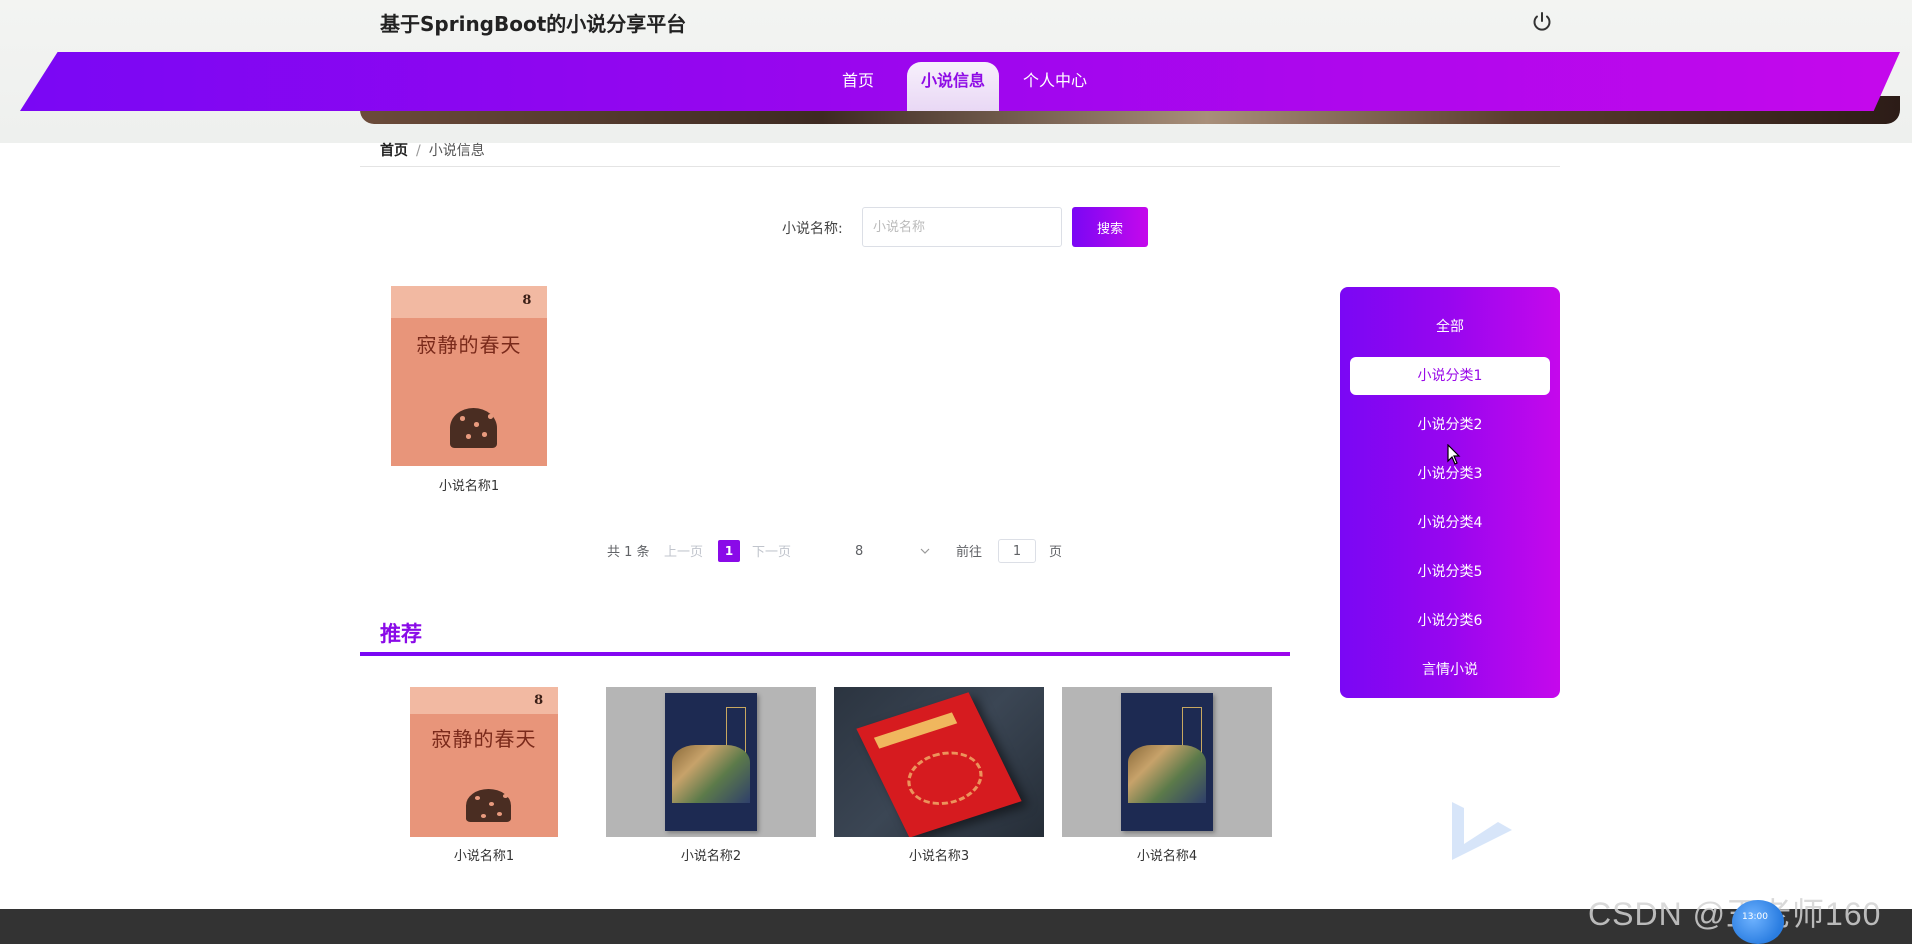 Image resolution: width=1912 pixels, height=944 pixels. What do you see at coordinates (1167, 854) in the screenshot?
I see `recommend-name: 小说名称4` at bounding box center [1167, 854].